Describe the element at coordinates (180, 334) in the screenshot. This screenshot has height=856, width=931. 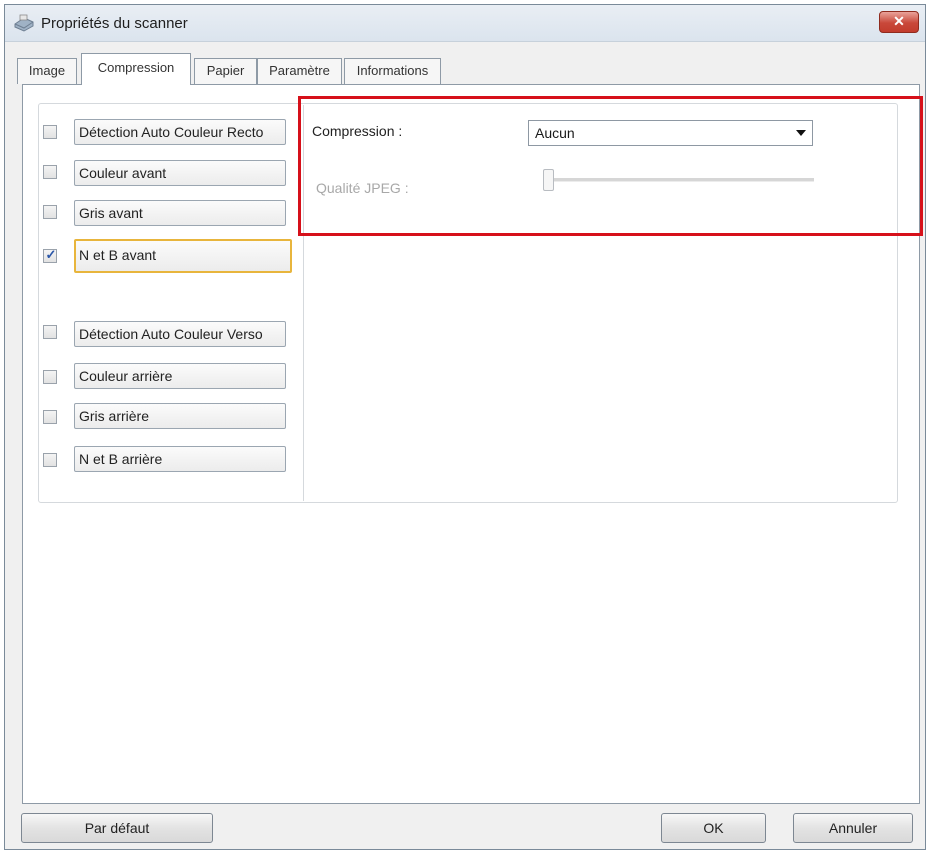
I see `option-auto-color-back: Détection Auto Couleur Verso` at that location.